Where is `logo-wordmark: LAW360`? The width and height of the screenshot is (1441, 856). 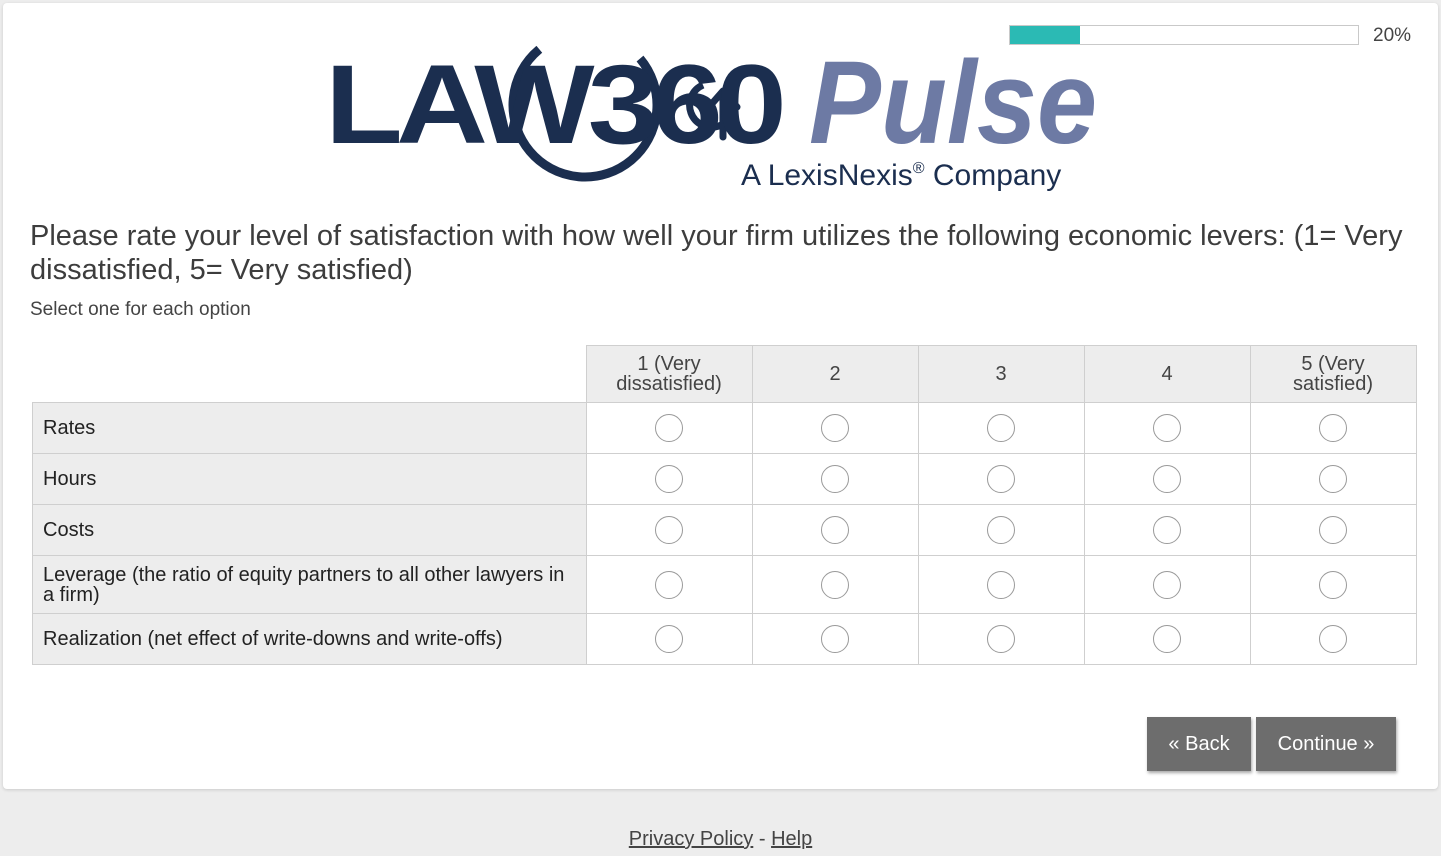 logo-wordmark: LAW360 is located at coordinates (553, 104).